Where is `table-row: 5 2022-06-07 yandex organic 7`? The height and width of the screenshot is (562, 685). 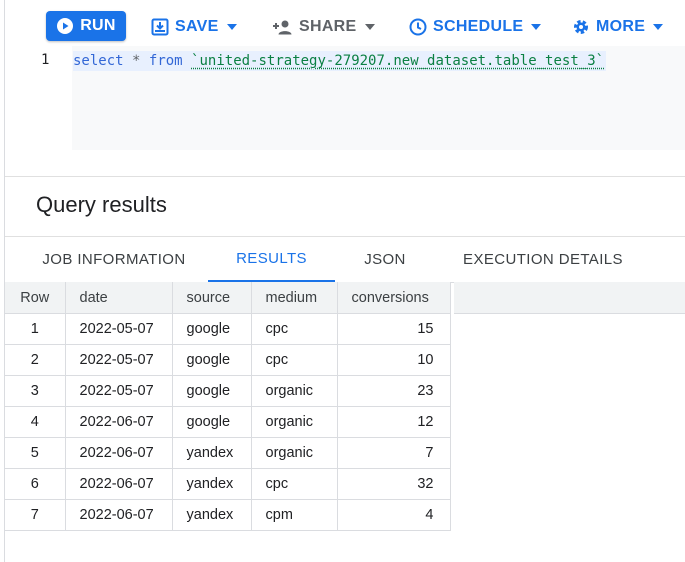
table-row: 5 2022-06-07 yandex organic 7 is located at coordinates (228, 453).